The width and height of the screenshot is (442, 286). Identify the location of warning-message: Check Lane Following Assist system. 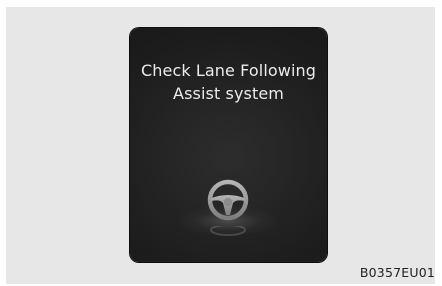
(228, 82).